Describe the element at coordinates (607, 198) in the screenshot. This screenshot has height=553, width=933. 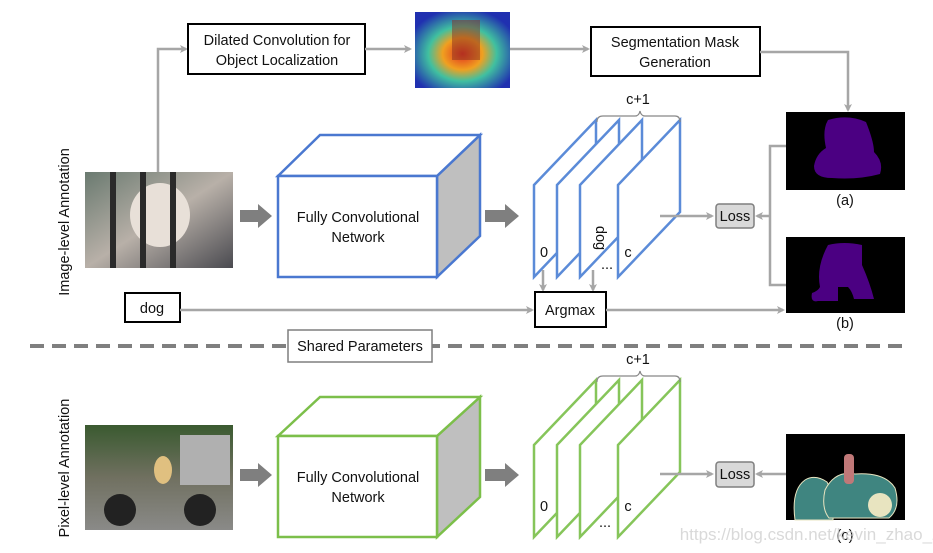
I see `score-planes-top` at that location.